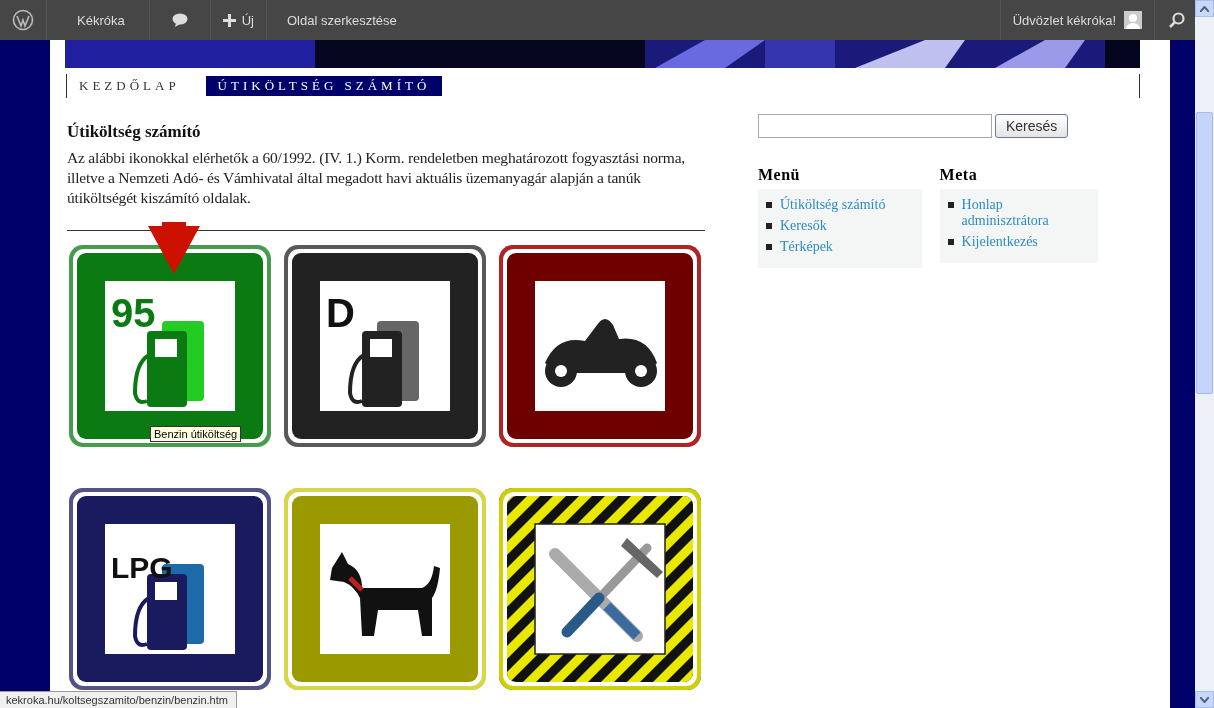 This screenshot has height=708, width=1214. I want to click on article-title: Útiköltség számító, so click(134, 132).